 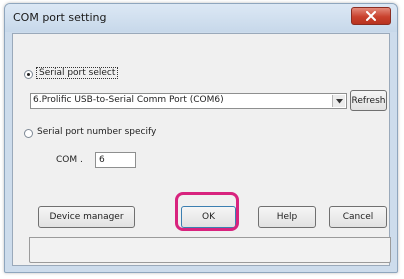 What do you see at coordinates (60, 17) in the screenshot?
I see `window-title: COM port setting` at bounding box center [60, 17].